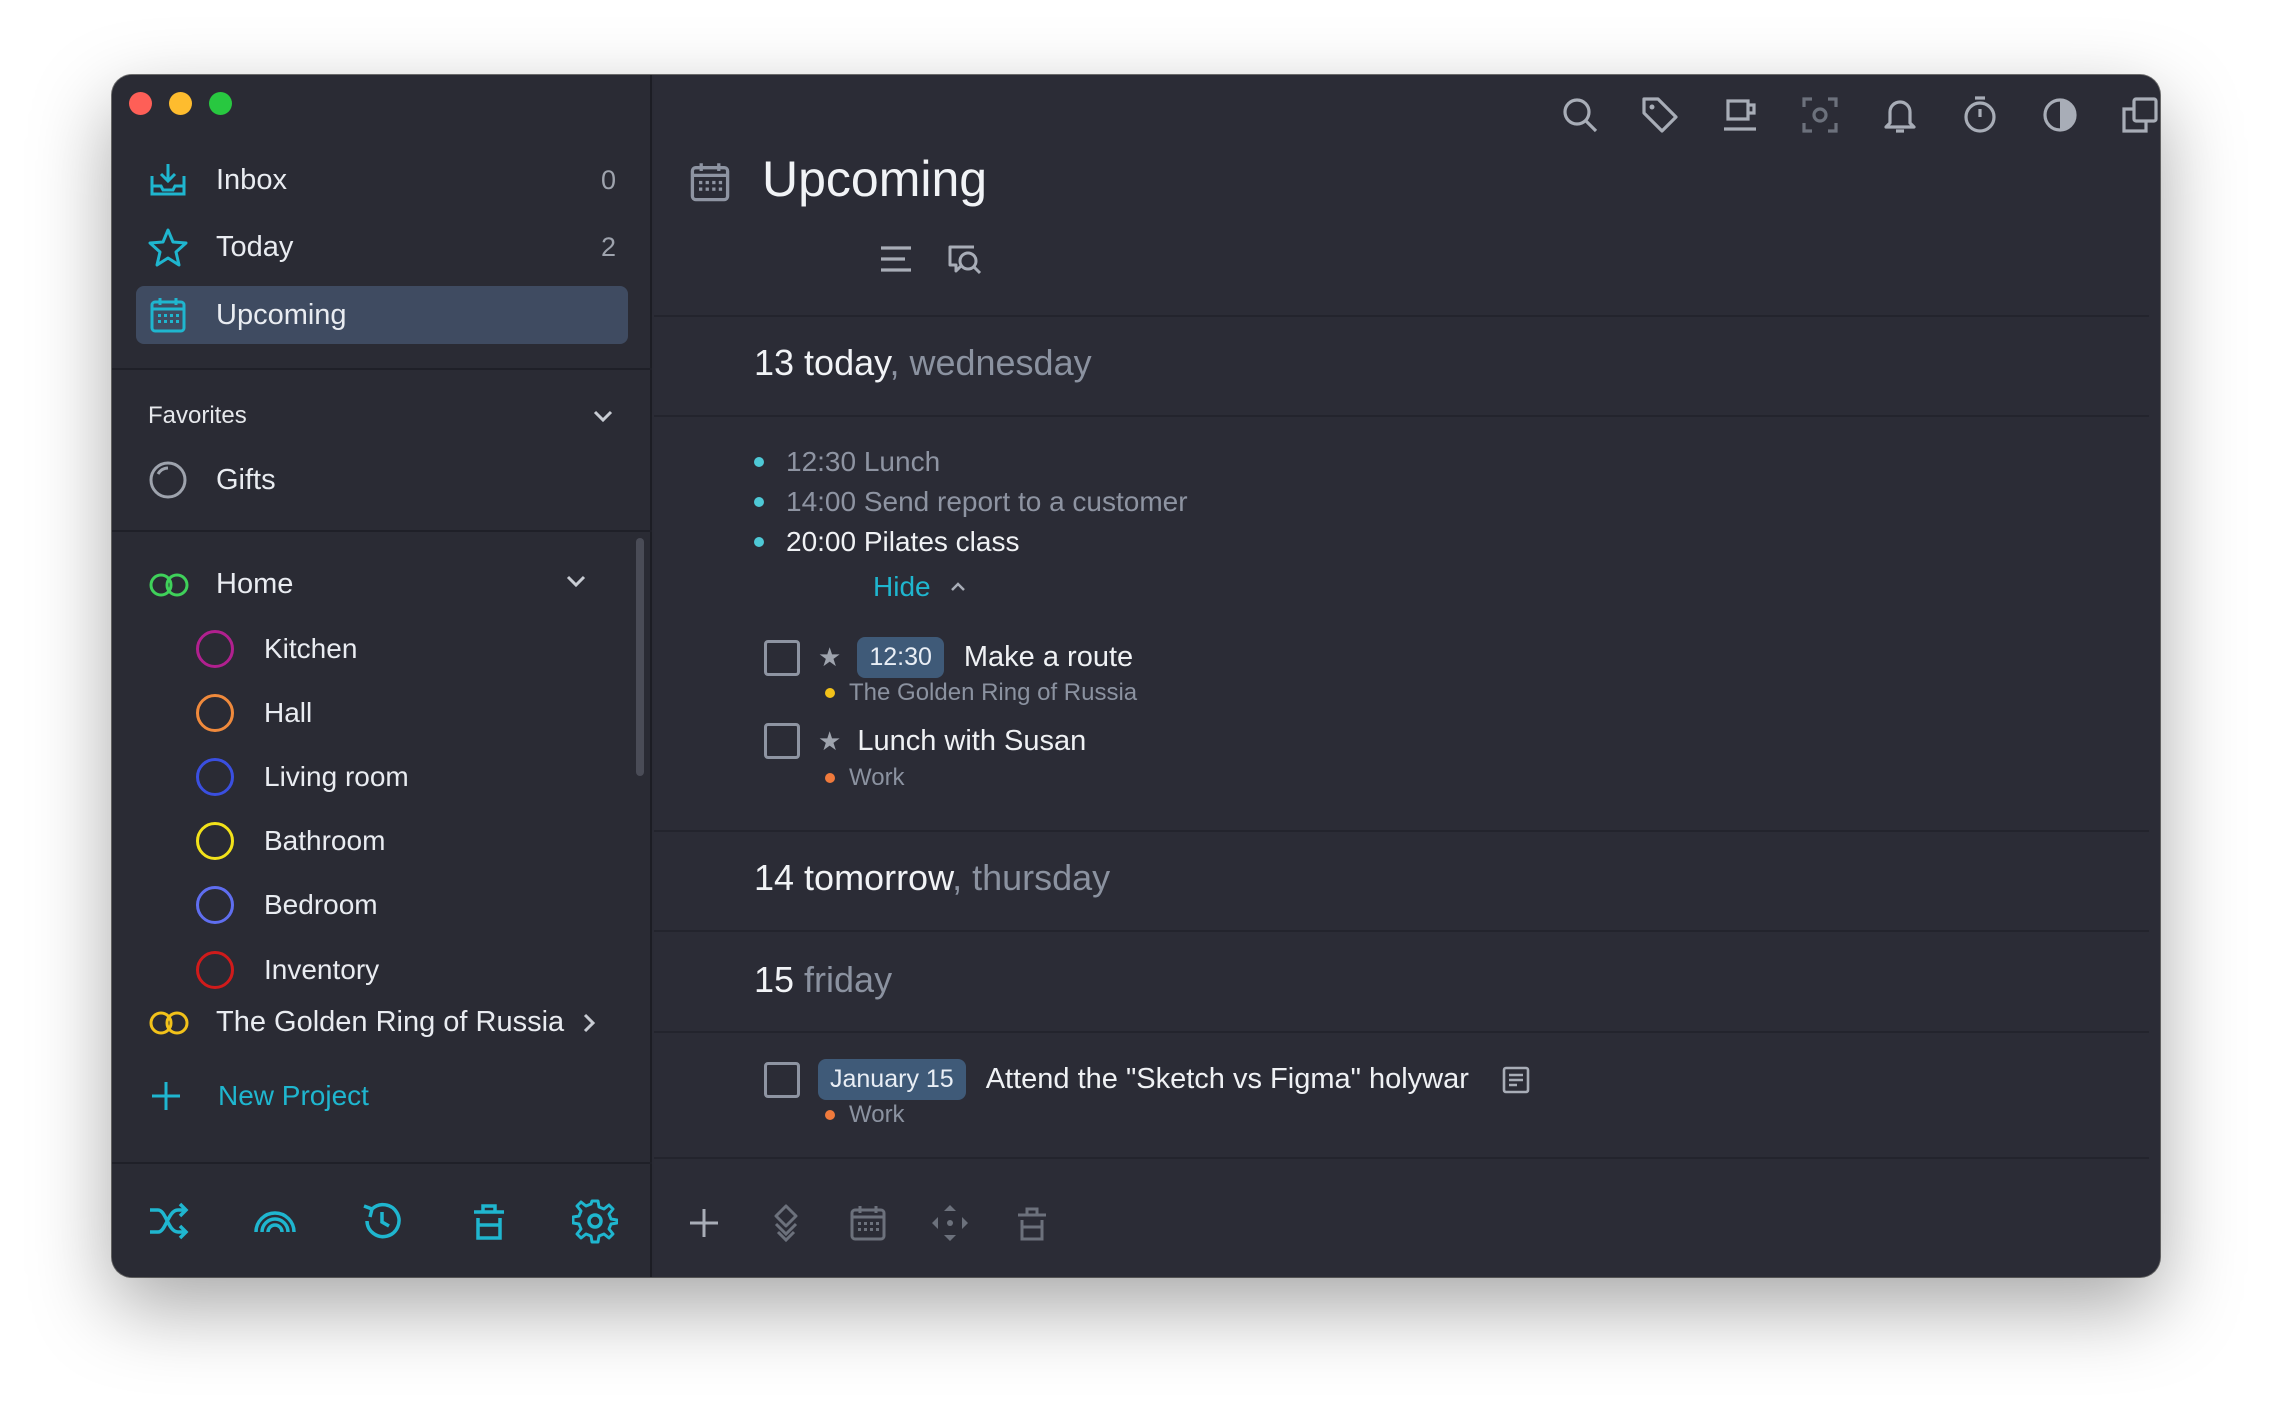  I want to click on search-icon, so click(1580, 115).